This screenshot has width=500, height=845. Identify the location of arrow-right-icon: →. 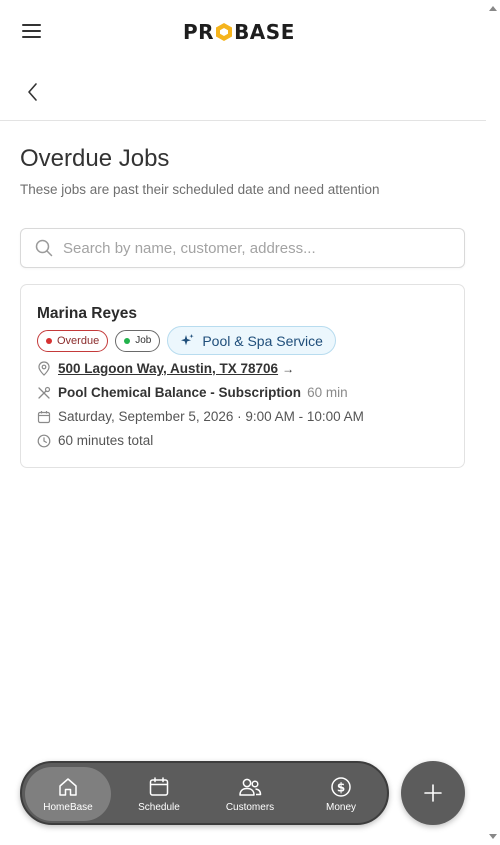
(288, 369).